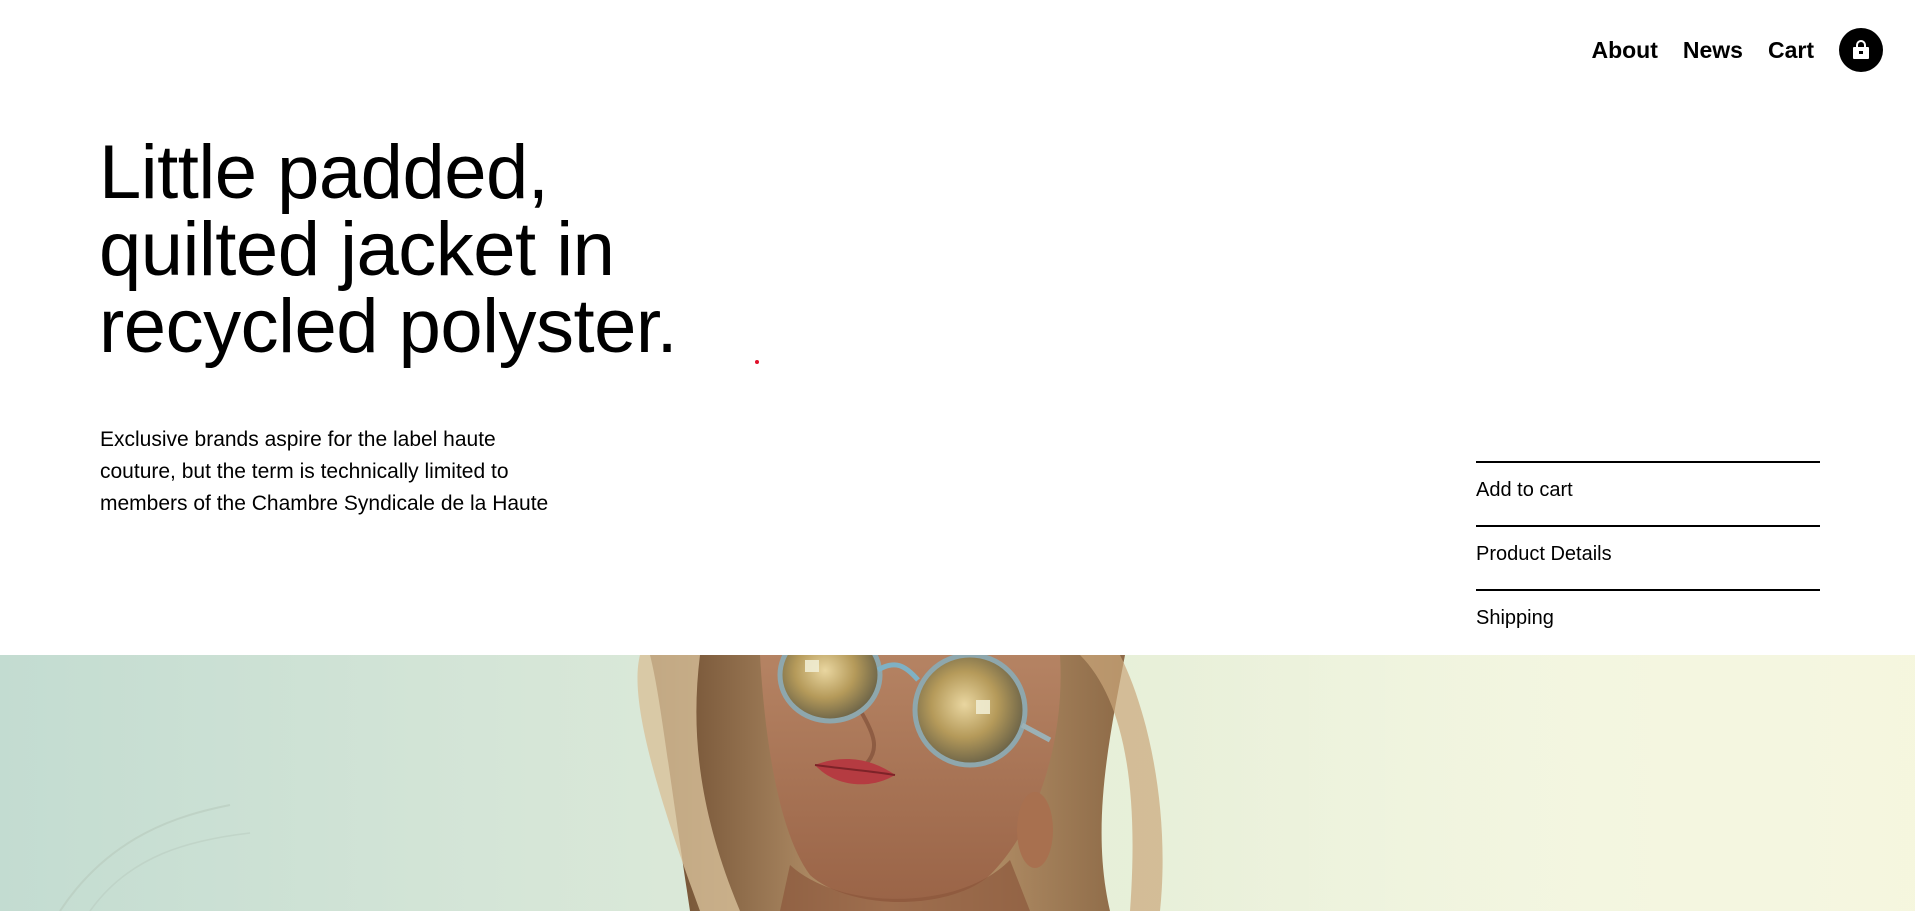 The width and height of the screenshot is (1915, 911). I want to click on headline-line: recycled polyster., so click(388, 326).